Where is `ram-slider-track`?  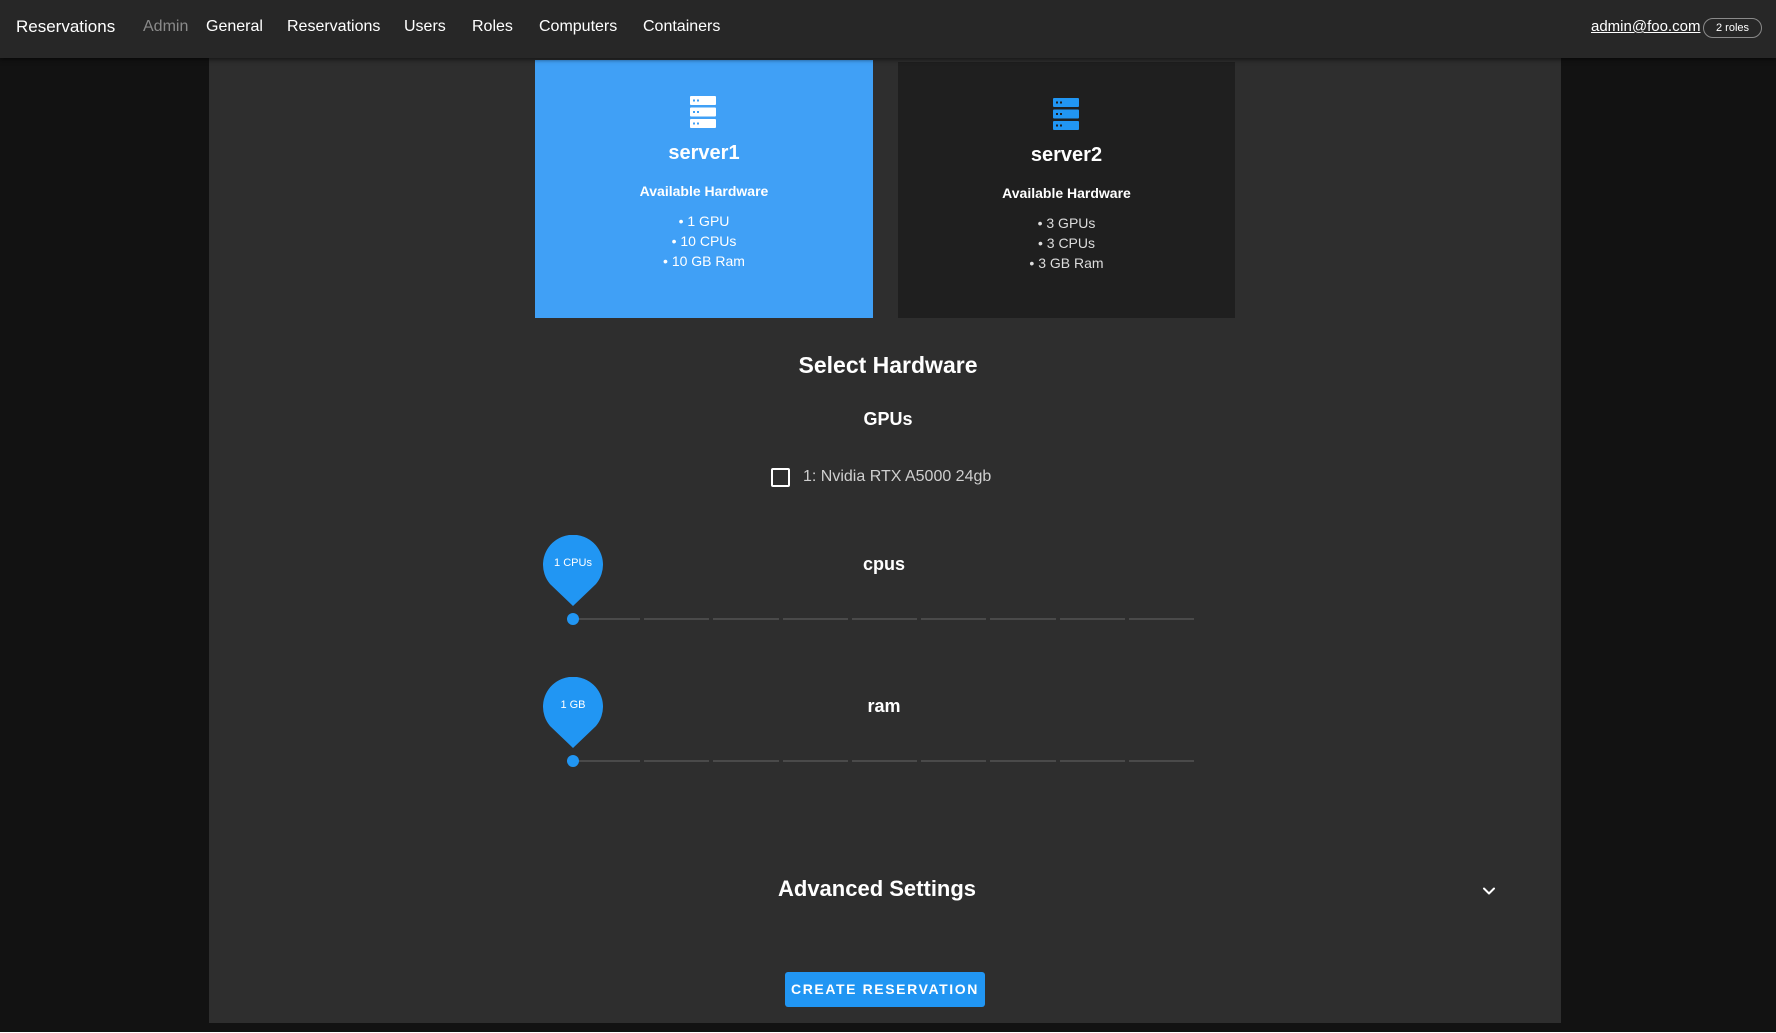
ram-slider-track is located at coordinates (884, 761).